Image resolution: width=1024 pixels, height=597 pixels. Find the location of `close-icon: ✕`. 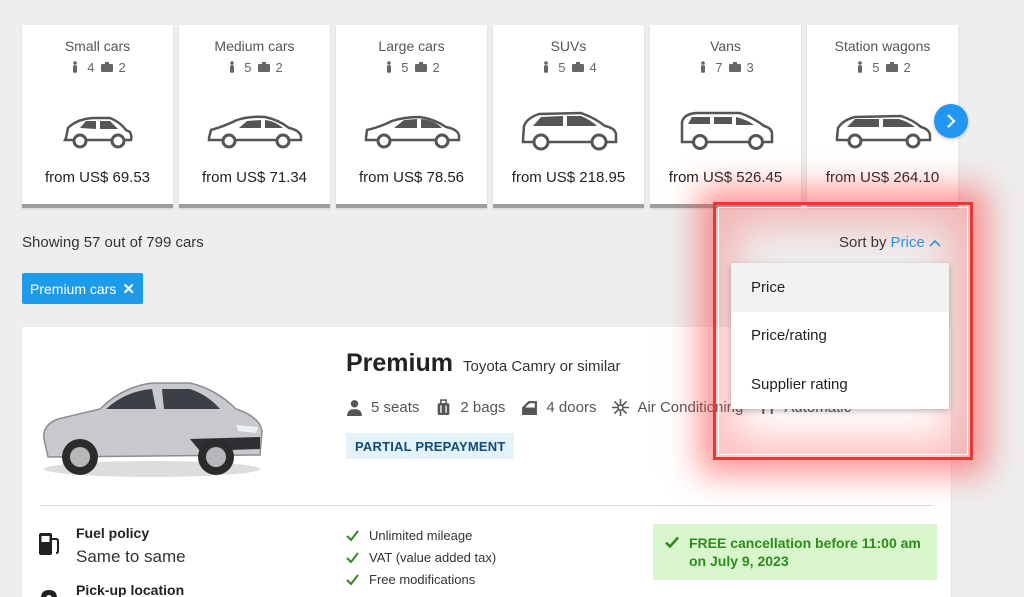

close-icon: ✕ is located at coordinates (128, 289).